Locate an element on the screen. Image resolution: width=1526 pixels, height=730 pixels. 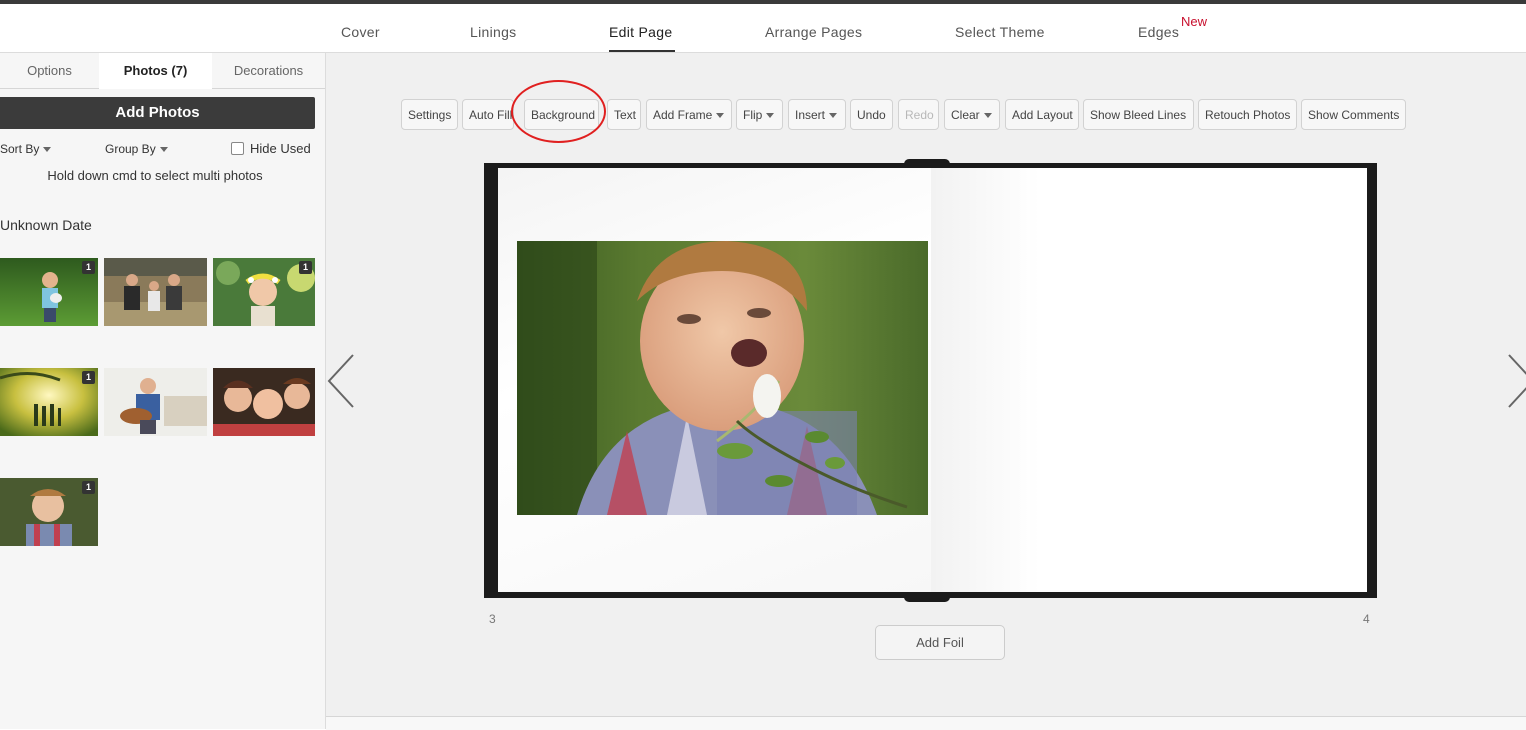
show-comments-button: Show Comments is located at coordinates (1353, 114).